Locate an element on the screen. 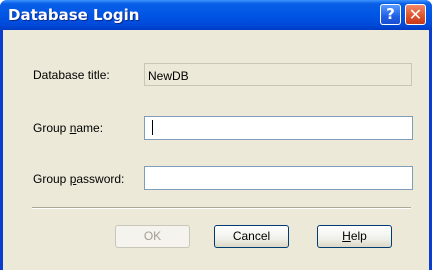 The image size is (432, 270). text-caret is located at coordinates (152, 127).